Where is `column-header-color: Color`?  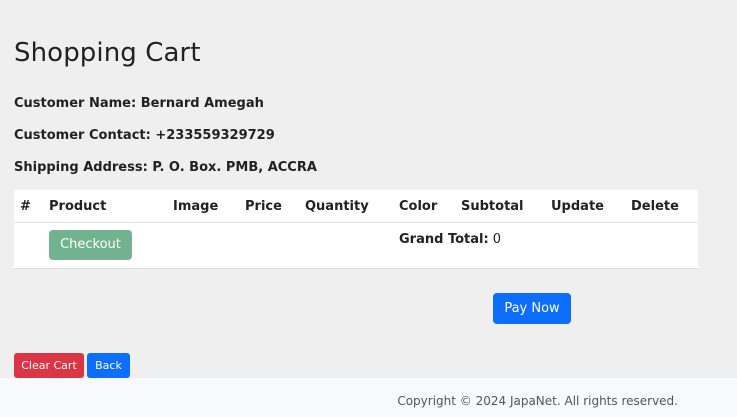
column-header-color: Color is located at coordinates (418, 206).